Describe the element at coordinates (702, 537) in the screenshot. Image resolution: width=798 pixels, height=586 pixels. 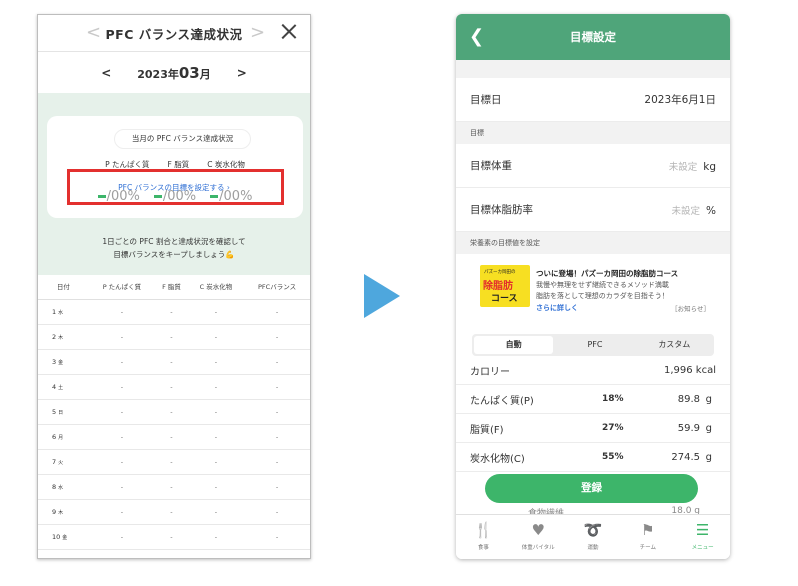
I see `tab-menu: ☰ メニュー` at that location.